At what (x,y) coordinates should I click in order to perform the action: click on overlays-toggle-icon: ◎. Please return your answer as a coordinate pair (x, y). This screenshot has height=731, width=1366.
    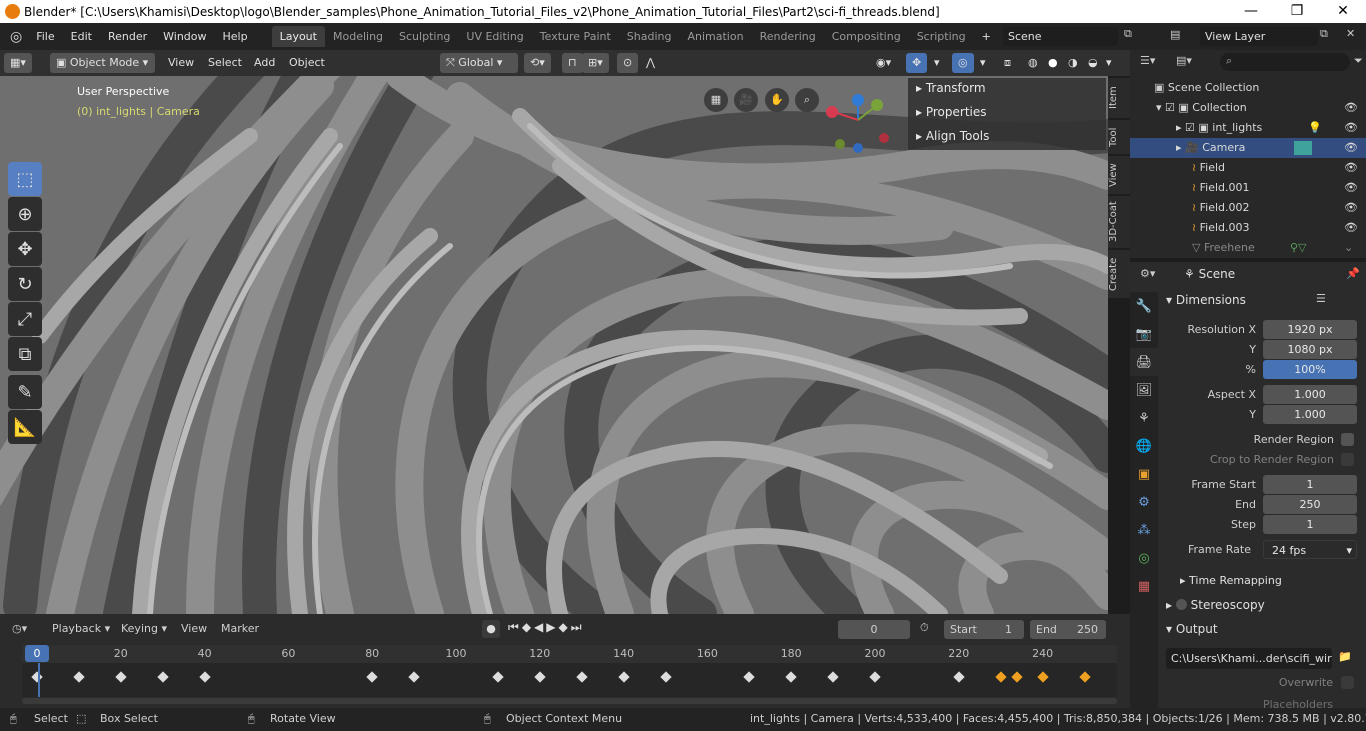
    Looking at the image, I should click on (963, 63).